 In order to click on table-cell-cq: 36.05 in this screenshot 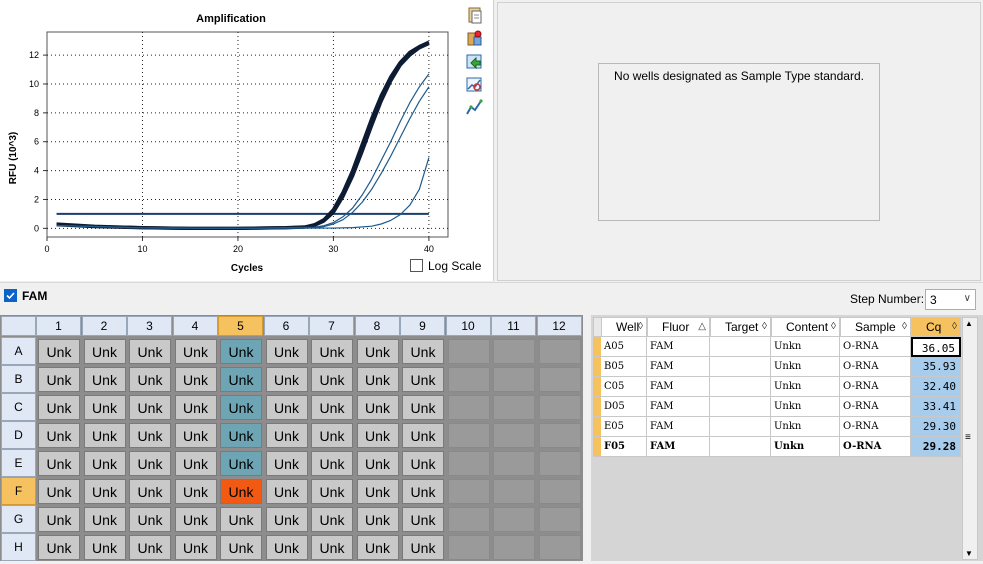, I will do `click(936, 347)`.